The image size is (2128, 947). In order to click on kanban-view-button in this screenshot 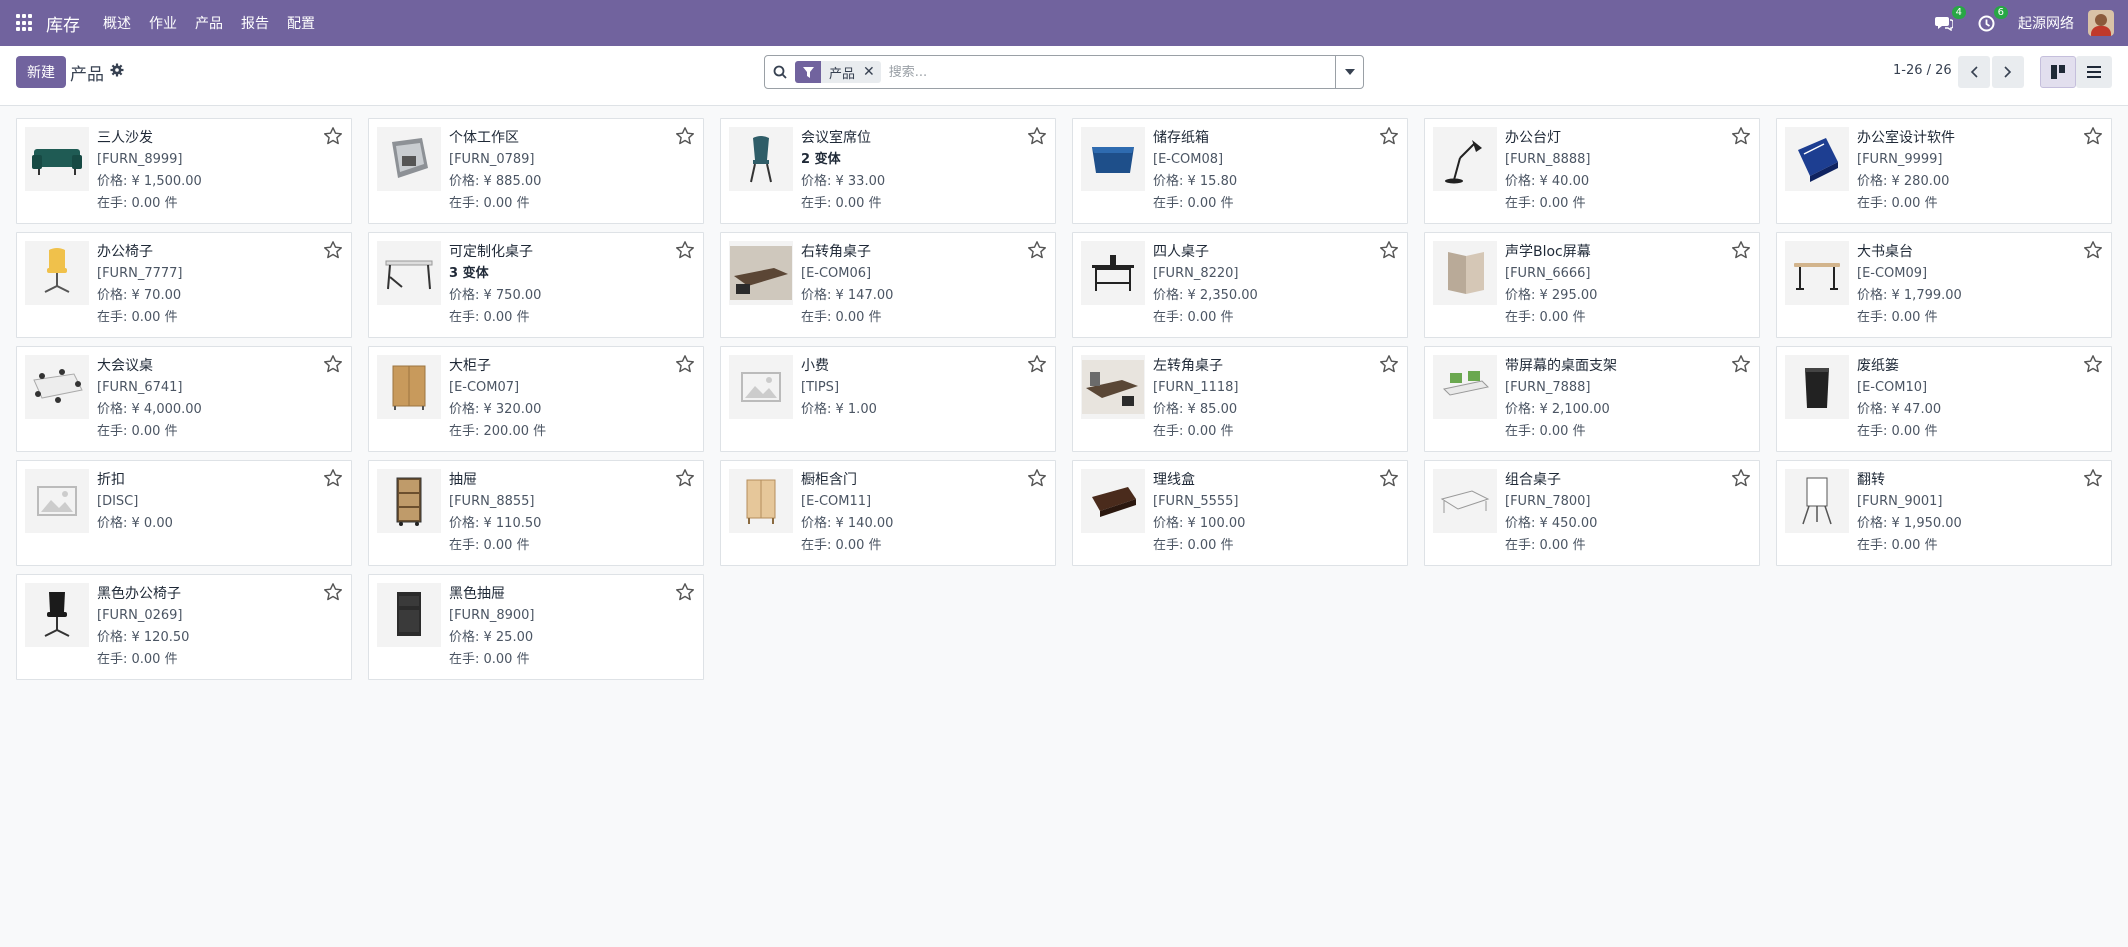, I will do `click(2058, 72)`.